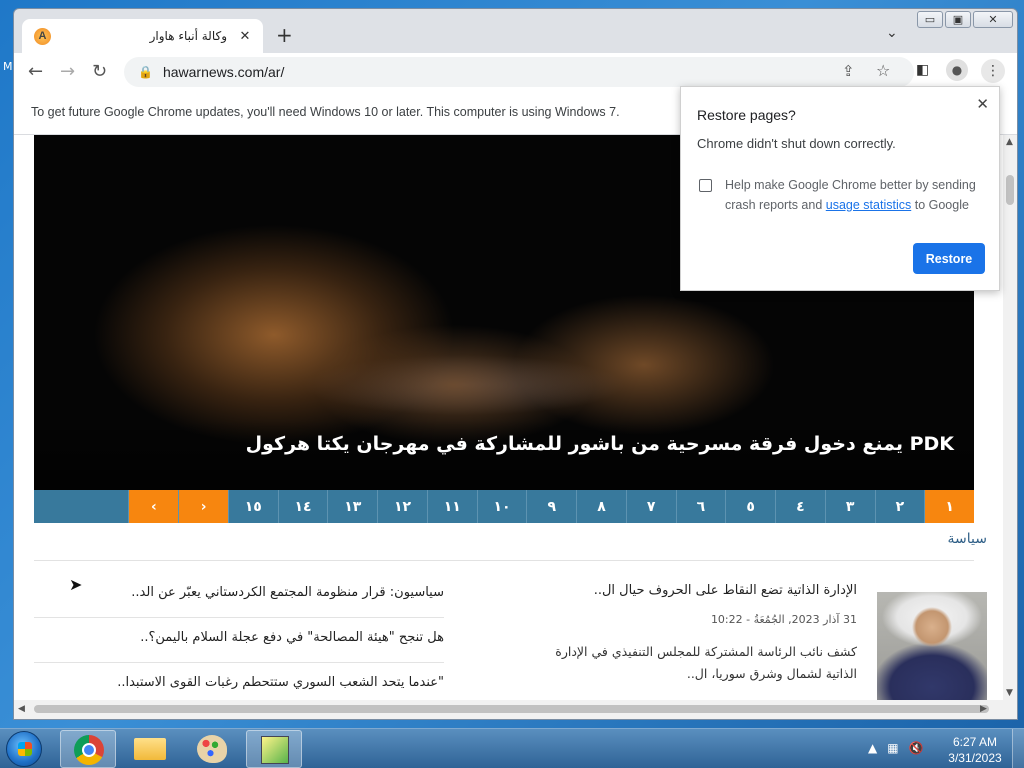 The height and width of the screenshot is (768, 1024). What do you see at coordinates (223, 72) in the screenshot?
I see `url-text: hawarnews.com/ar/` at bounding box center [223, 72].